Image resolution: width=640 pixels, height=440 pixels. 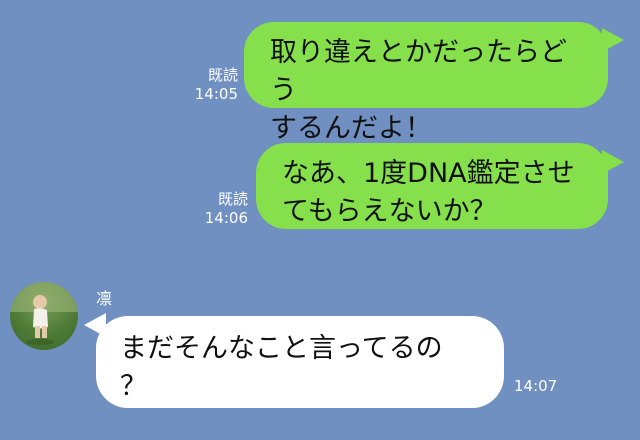 I want to click on child-photo-icon, so click(x=44, y=313).